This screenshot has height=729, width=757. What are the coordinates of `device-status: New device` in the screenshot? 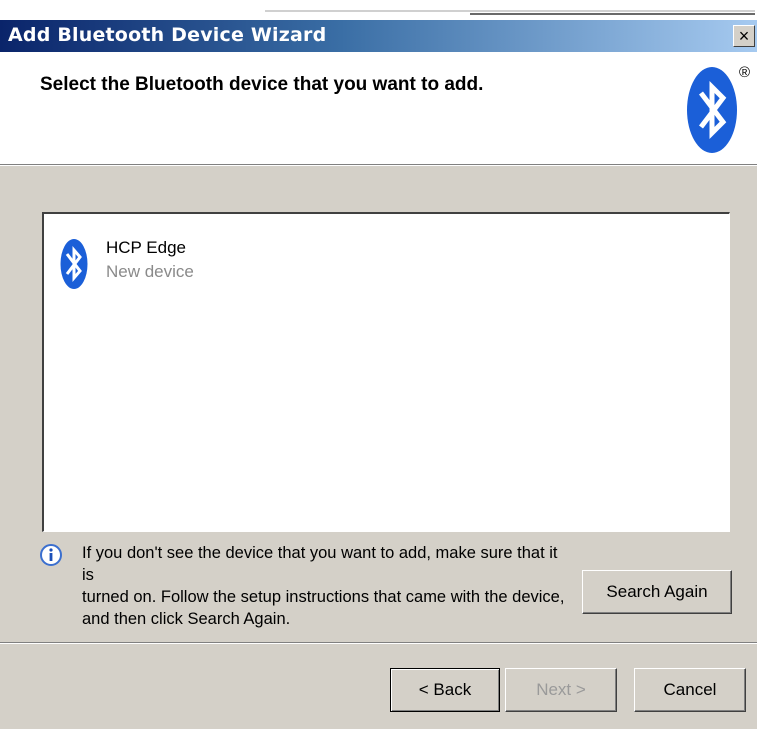 It's located at (150, 271).